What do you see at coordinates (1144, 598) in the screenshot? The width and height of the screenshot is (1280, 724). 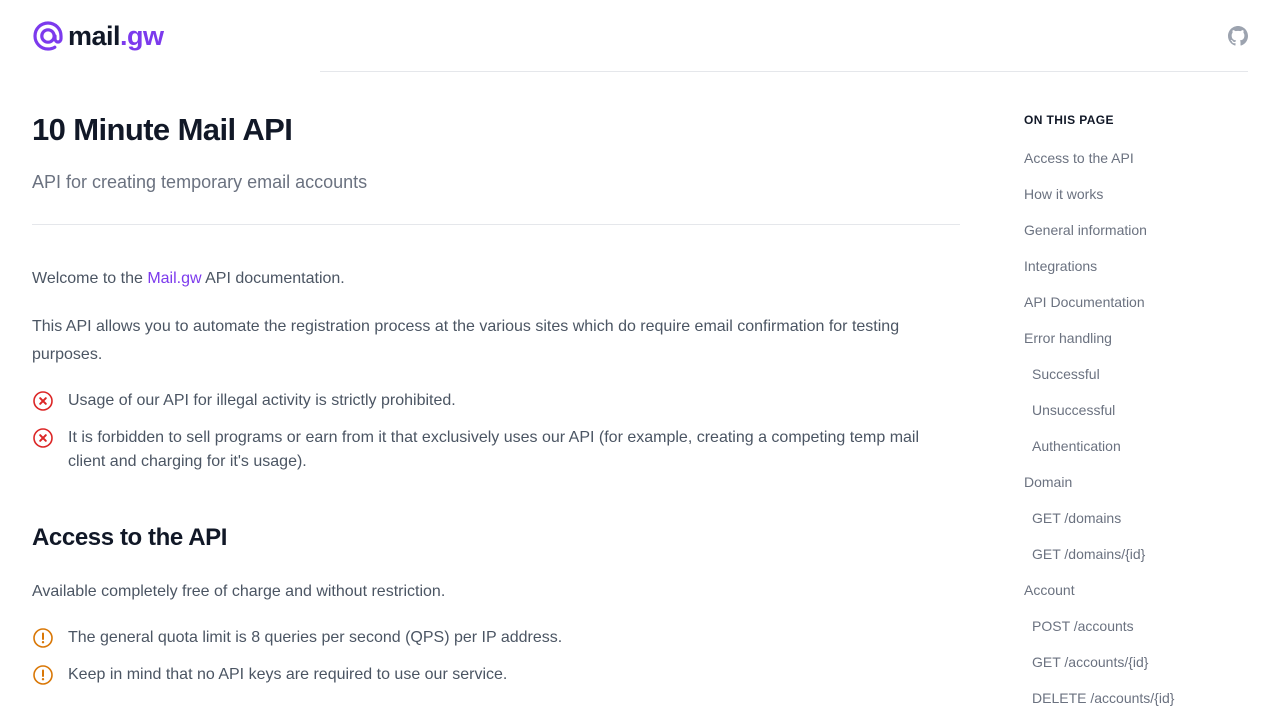 I see `toc-link-account: Account` at bounding box center [1144, 598].